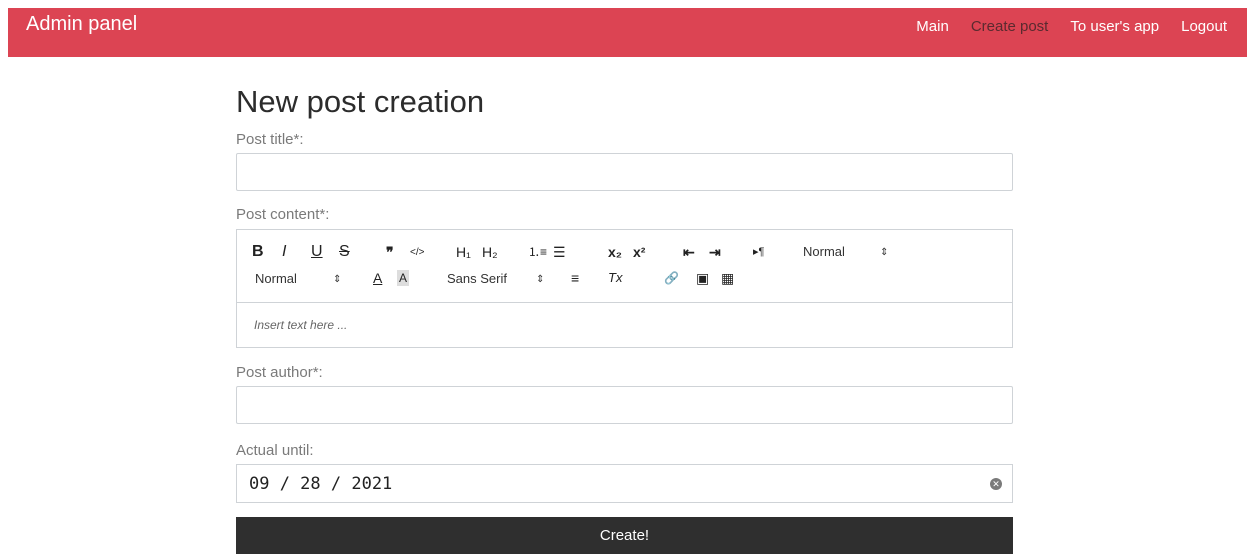  Describe the element at coordinates (1204, 26) in the screenshot. I see `nav-link-logout: Logout` at that location.